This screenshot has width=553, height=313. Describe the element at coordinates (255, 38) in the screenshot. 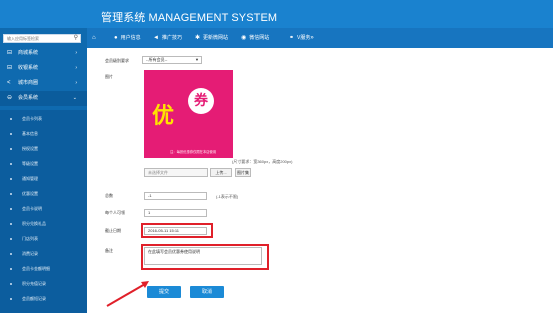

I see `nav-wechat-site: ◉ 微信网站` at that location.